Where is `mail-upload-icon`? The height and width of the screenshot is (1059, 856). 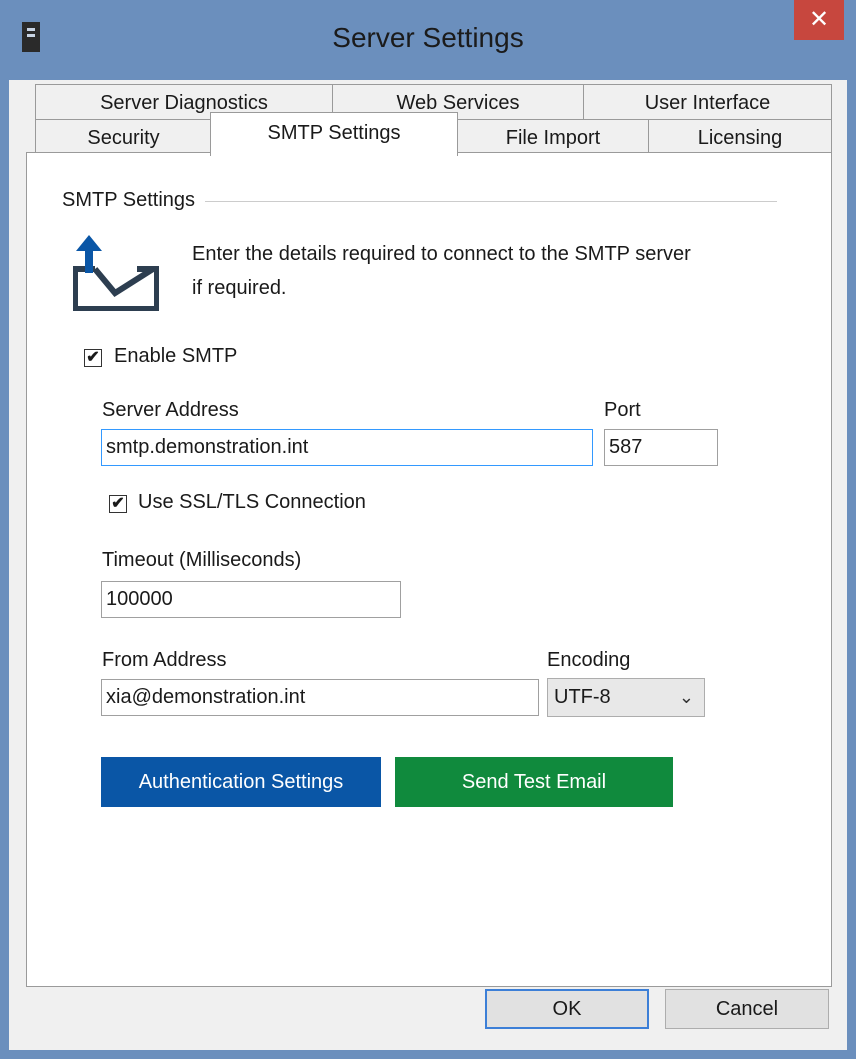
mail-upload-icon is located at coordinates (116, 273).